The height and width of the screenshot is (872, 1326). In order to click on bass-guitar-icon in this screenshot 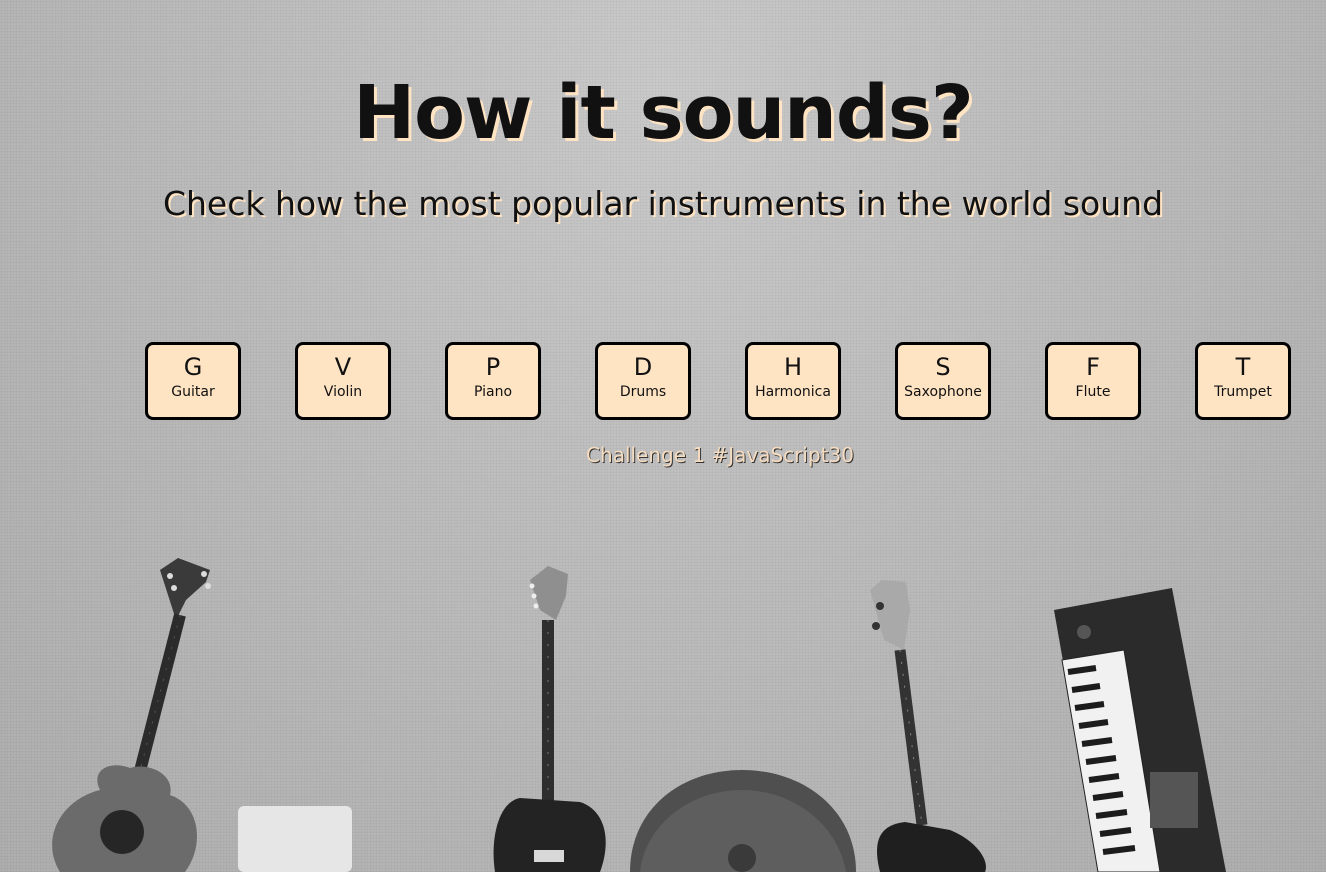, I will do `click(928, 726)`.